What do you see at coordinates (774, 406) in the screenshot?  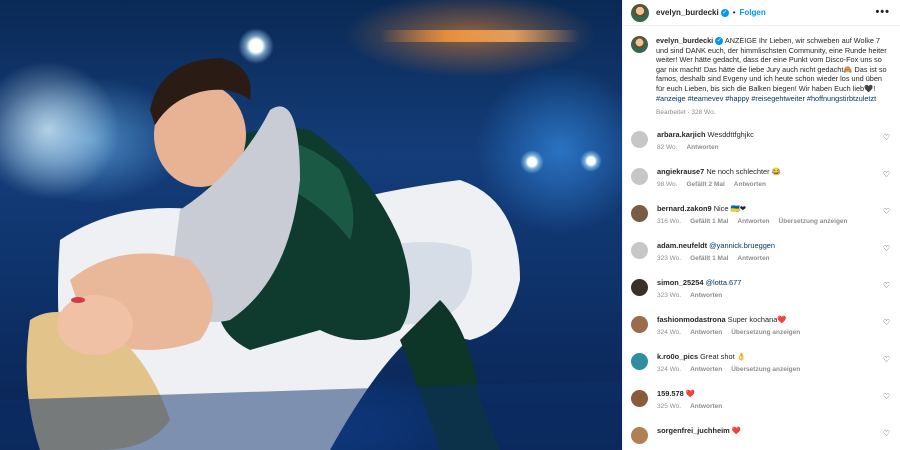 I see `comment-actions: 325 Wo. Antworten` at bounding box center [774, 406].